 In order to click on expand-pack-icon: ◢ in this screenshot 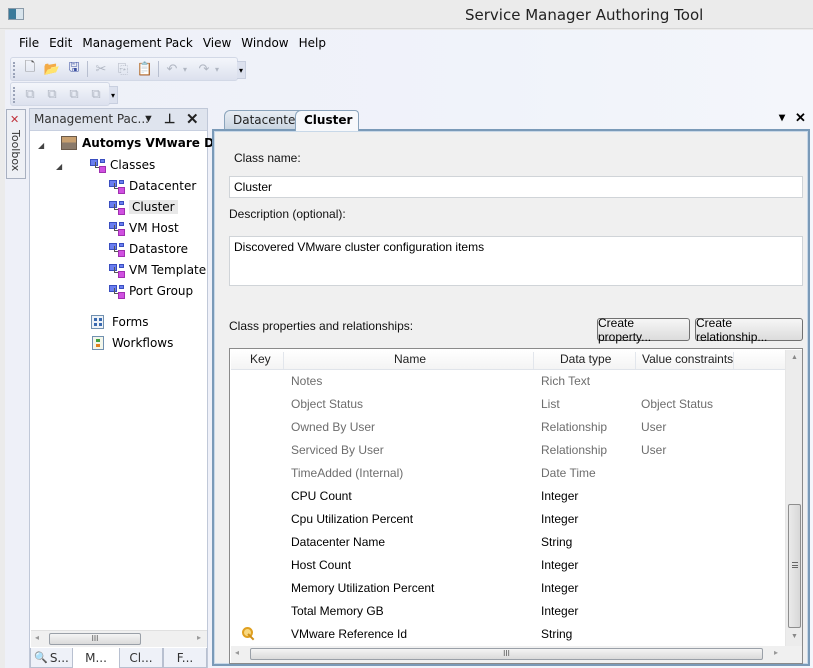, I will do `click(41, 145)`.